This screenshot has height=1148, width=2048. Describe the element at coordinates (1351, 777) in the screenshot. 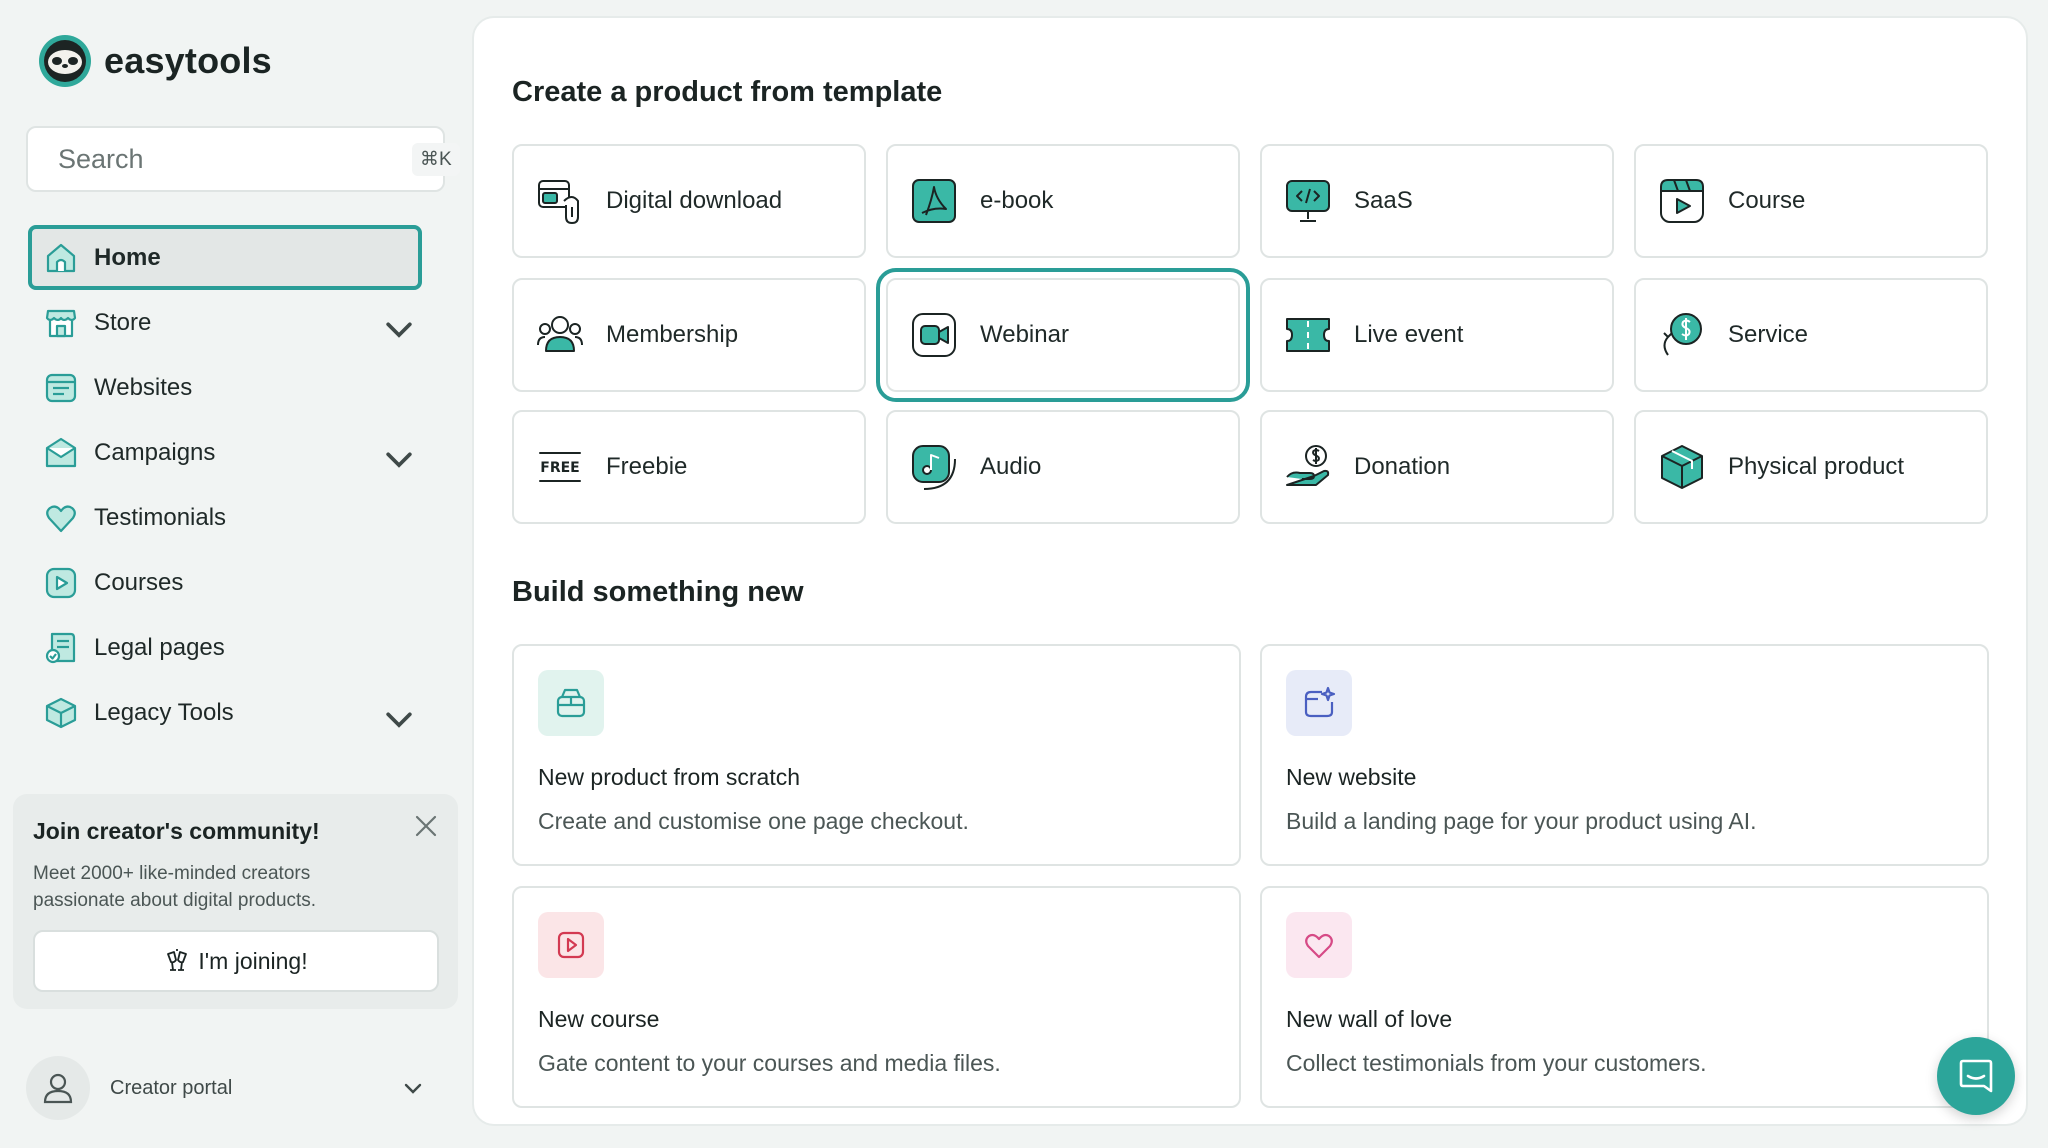

I see `build-card-title: New website` at that location.